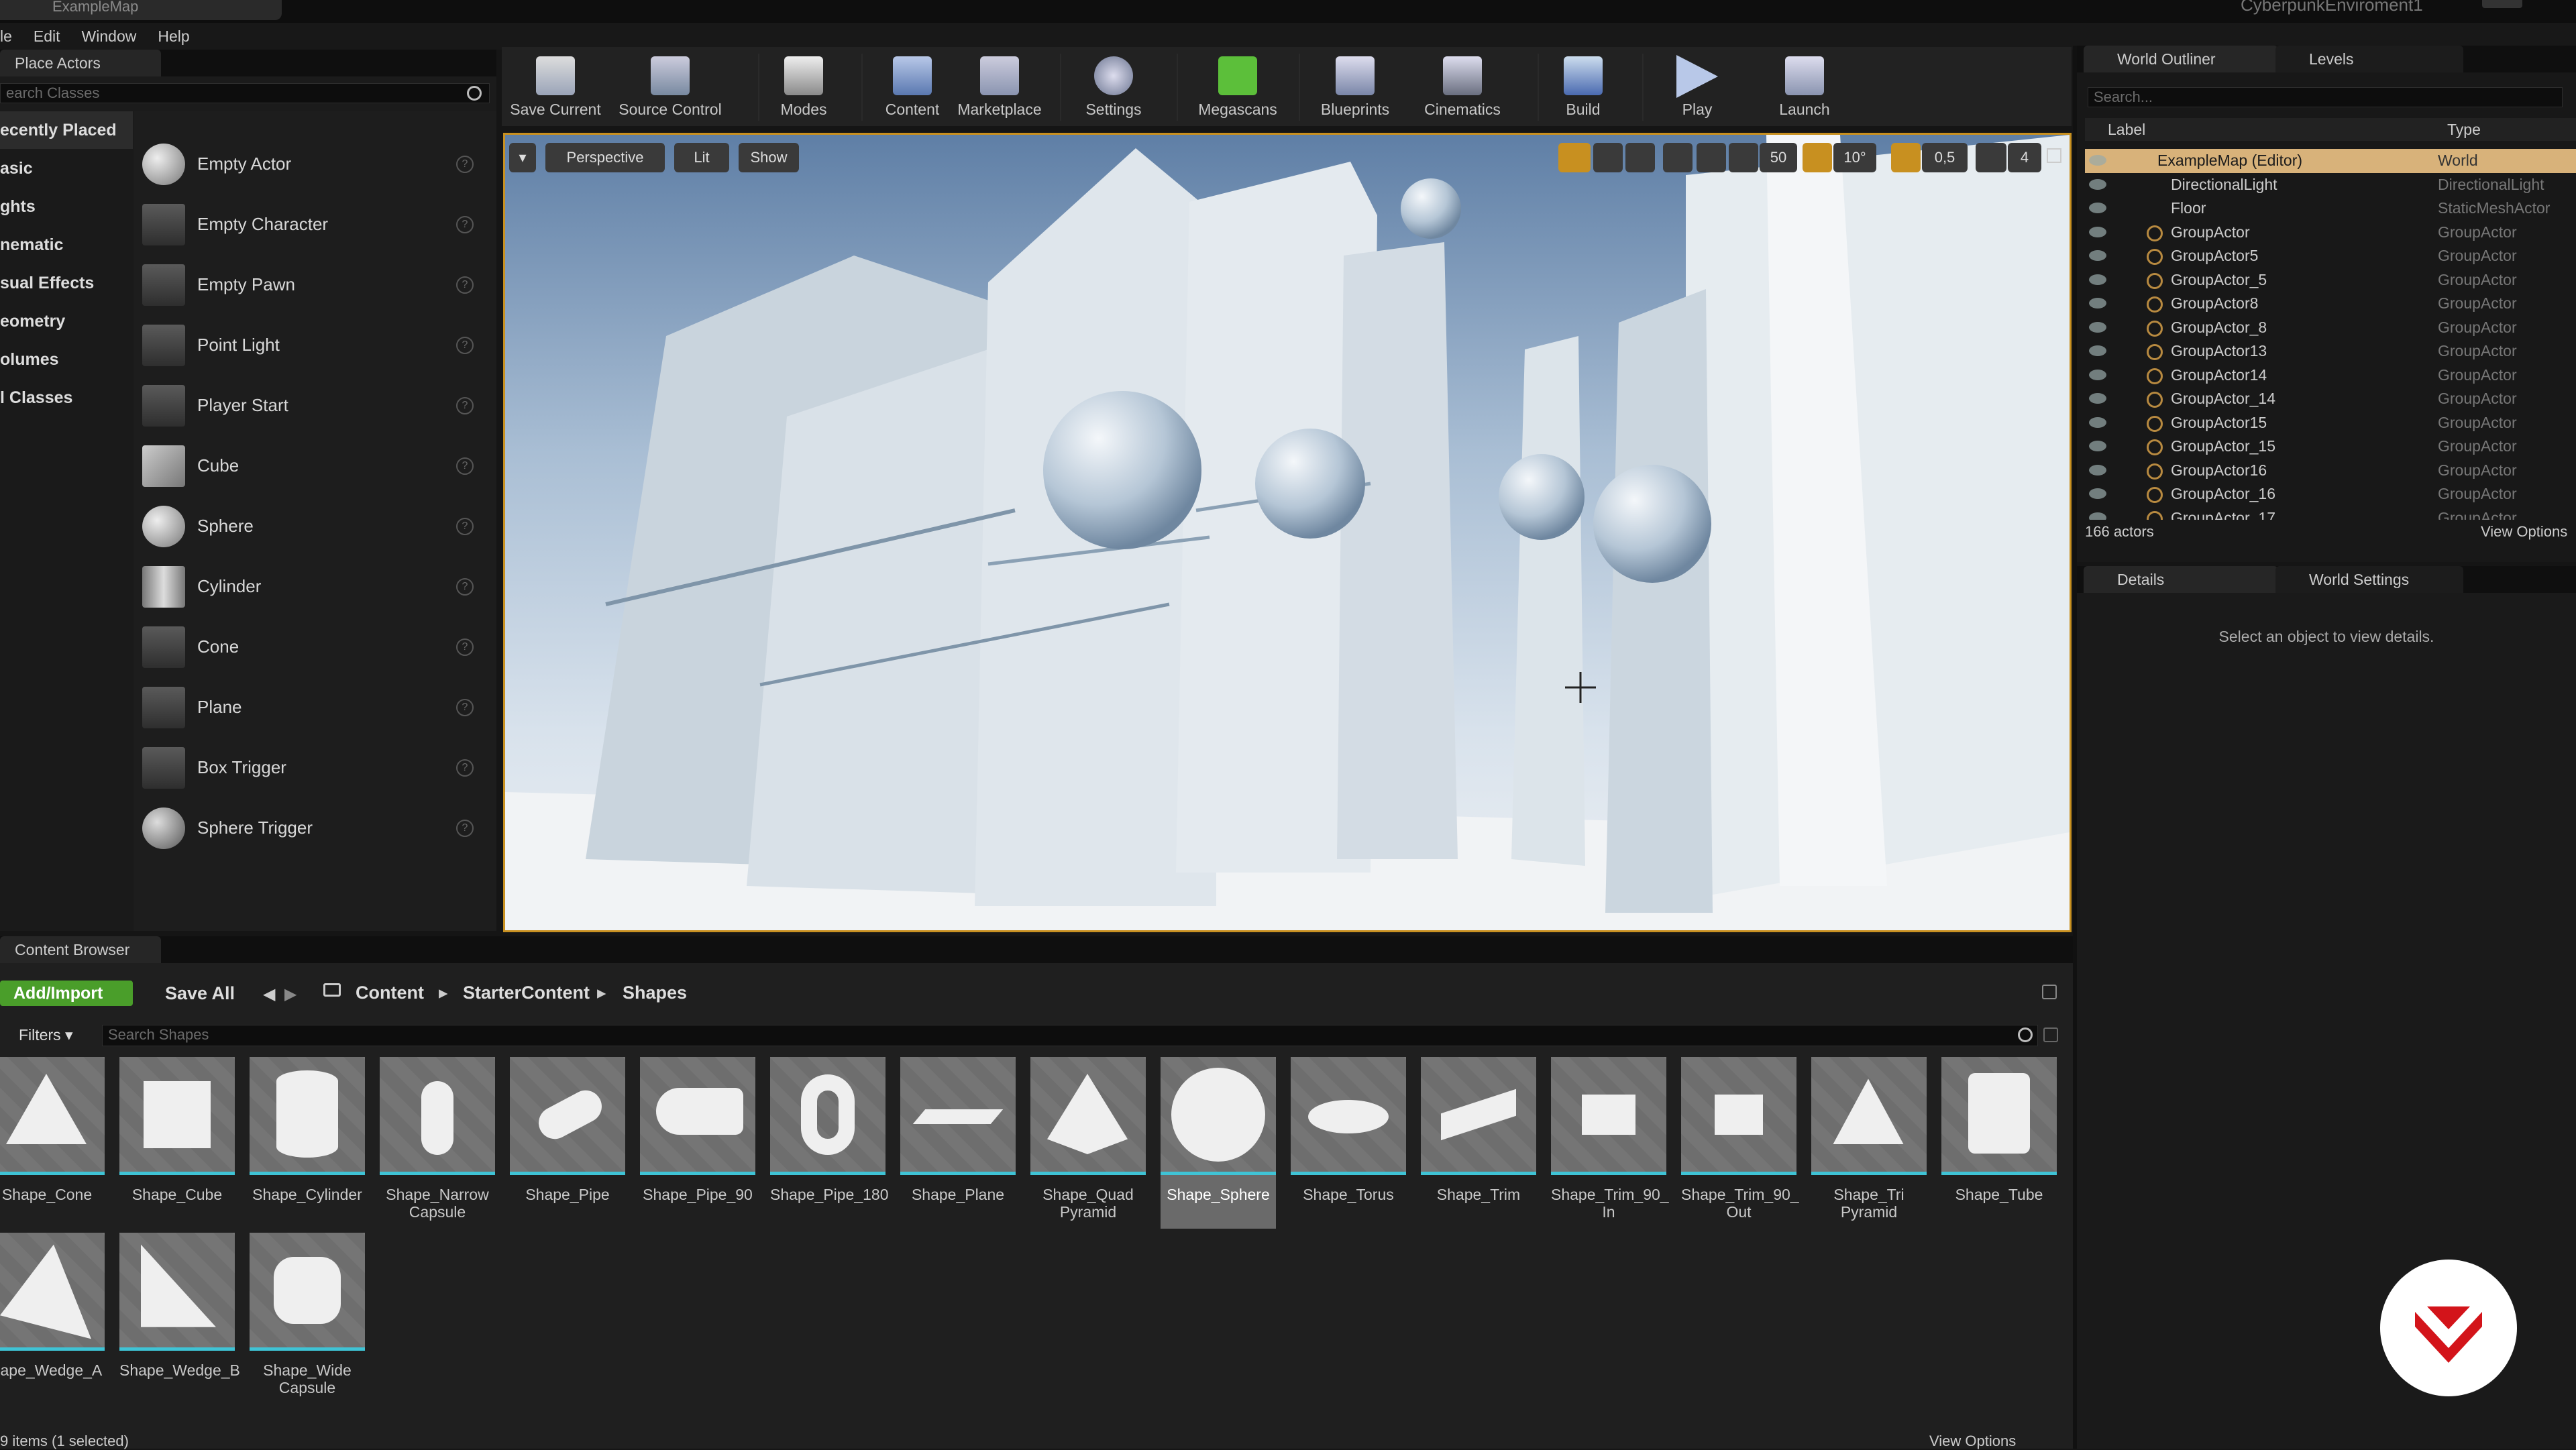 Image resolution: width=2576 pixels, height=1450 pixels. I want to click on settings-button: Settings, so click(1113, 86).